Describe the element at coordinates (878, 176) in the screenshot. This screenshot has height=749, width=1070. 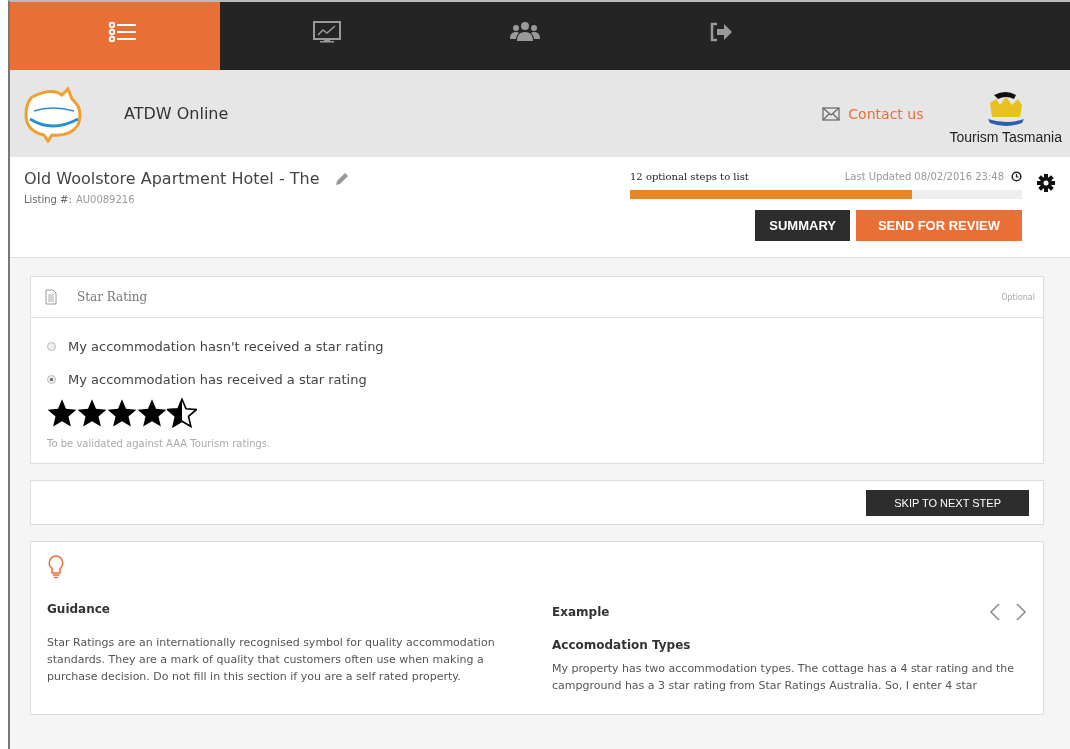
I see `last-updated-label: Last Updated` at that location.